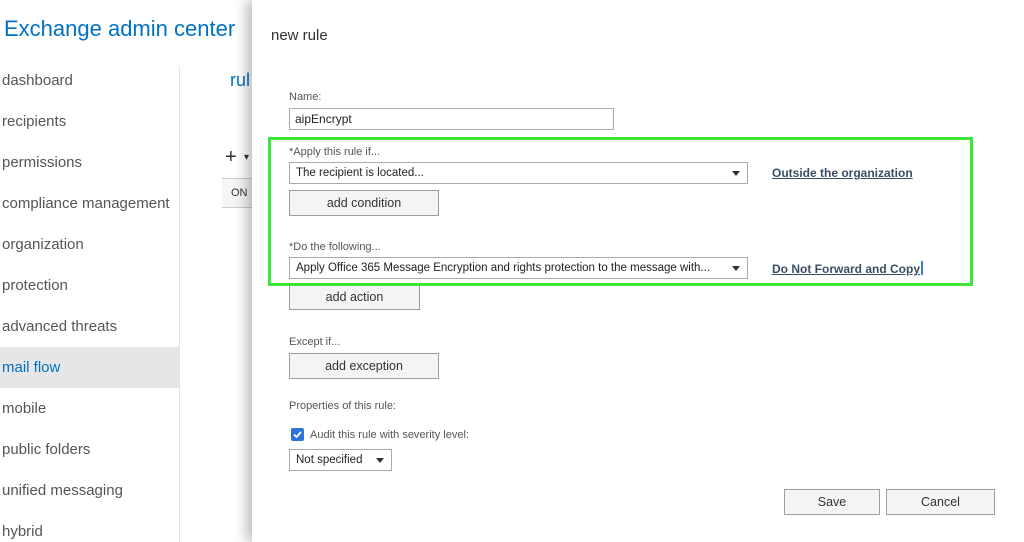  Describe the element at coordinates (90, 285) in the screenshot. I see `sidebar-item-protection: protection` at that location.